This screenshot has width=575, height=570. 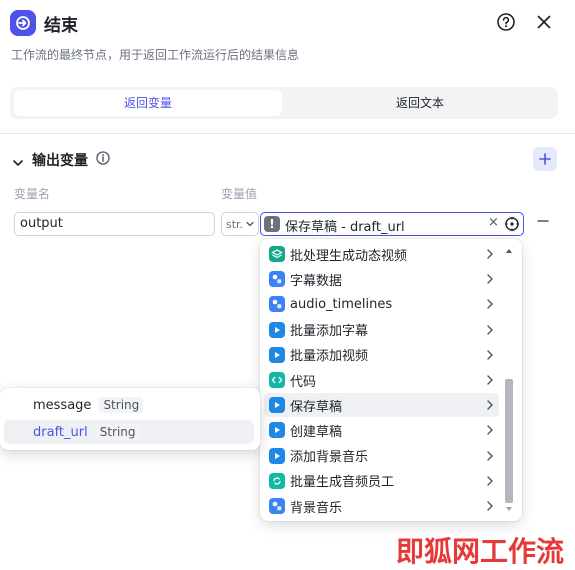 I want to click on node-option: 批量添加视频, so click(x=381, y=355).